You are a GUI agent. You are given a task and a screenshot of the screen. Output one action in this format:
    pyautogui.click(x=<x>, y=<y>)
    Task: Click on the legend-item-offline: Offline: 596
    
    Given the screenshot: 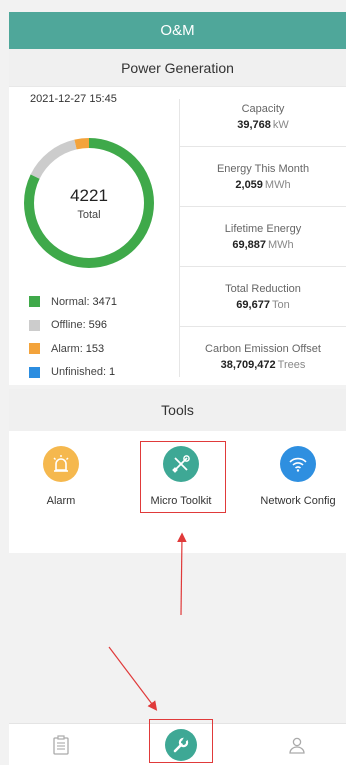 What is the action you would take?
    pyautogui.click(x=73, y=326)
    